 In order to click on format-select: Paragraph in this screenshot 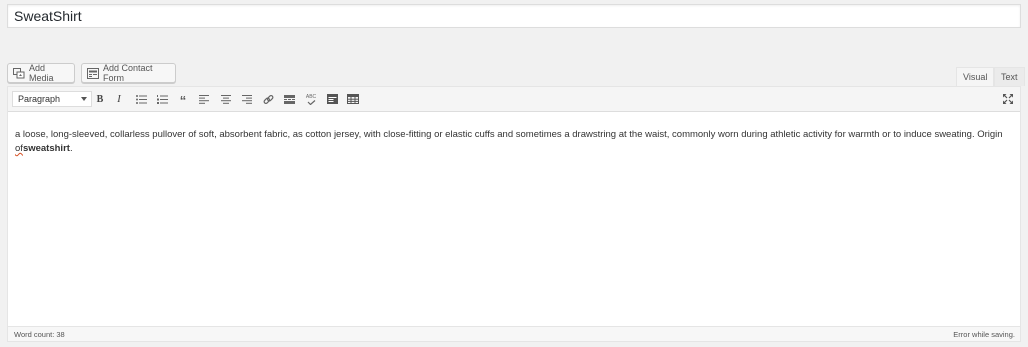, I will do `click(52, 99)`.